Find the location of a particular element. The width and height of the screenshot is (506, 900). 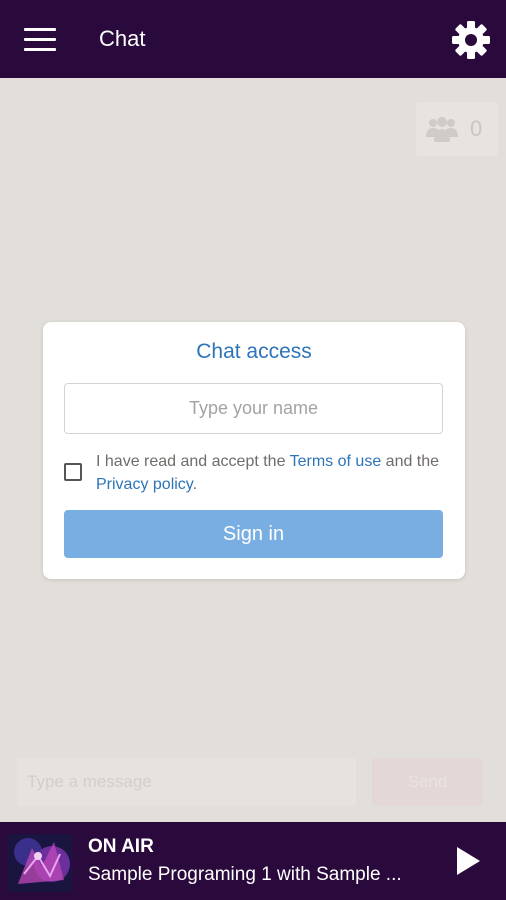

sign-in-button: Sign in is located at coordinates (253, 534).